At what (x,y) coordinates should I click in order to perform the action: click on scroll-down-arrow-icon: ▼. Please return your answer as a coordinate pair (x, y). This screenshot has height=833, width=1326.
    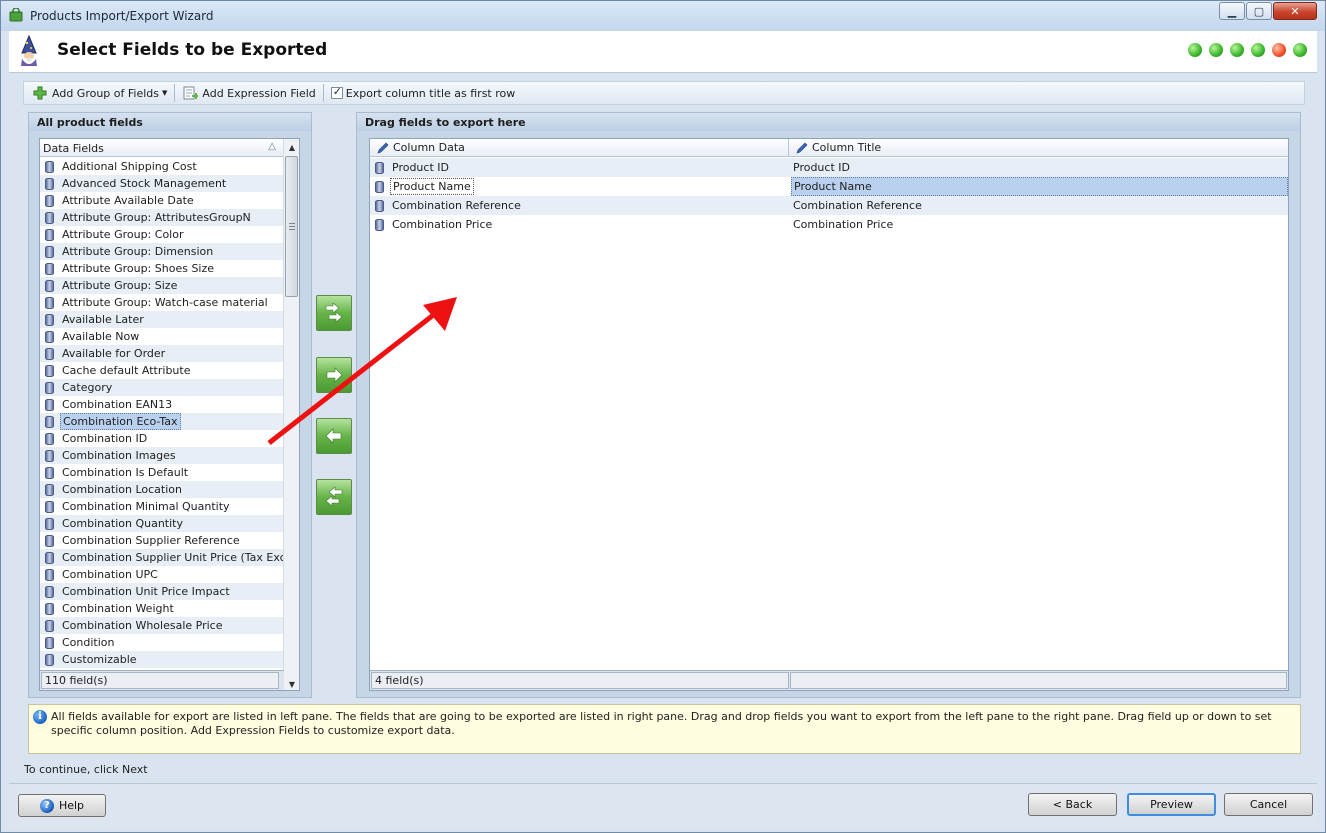
    Looking at the image, I should click on (291, 683).